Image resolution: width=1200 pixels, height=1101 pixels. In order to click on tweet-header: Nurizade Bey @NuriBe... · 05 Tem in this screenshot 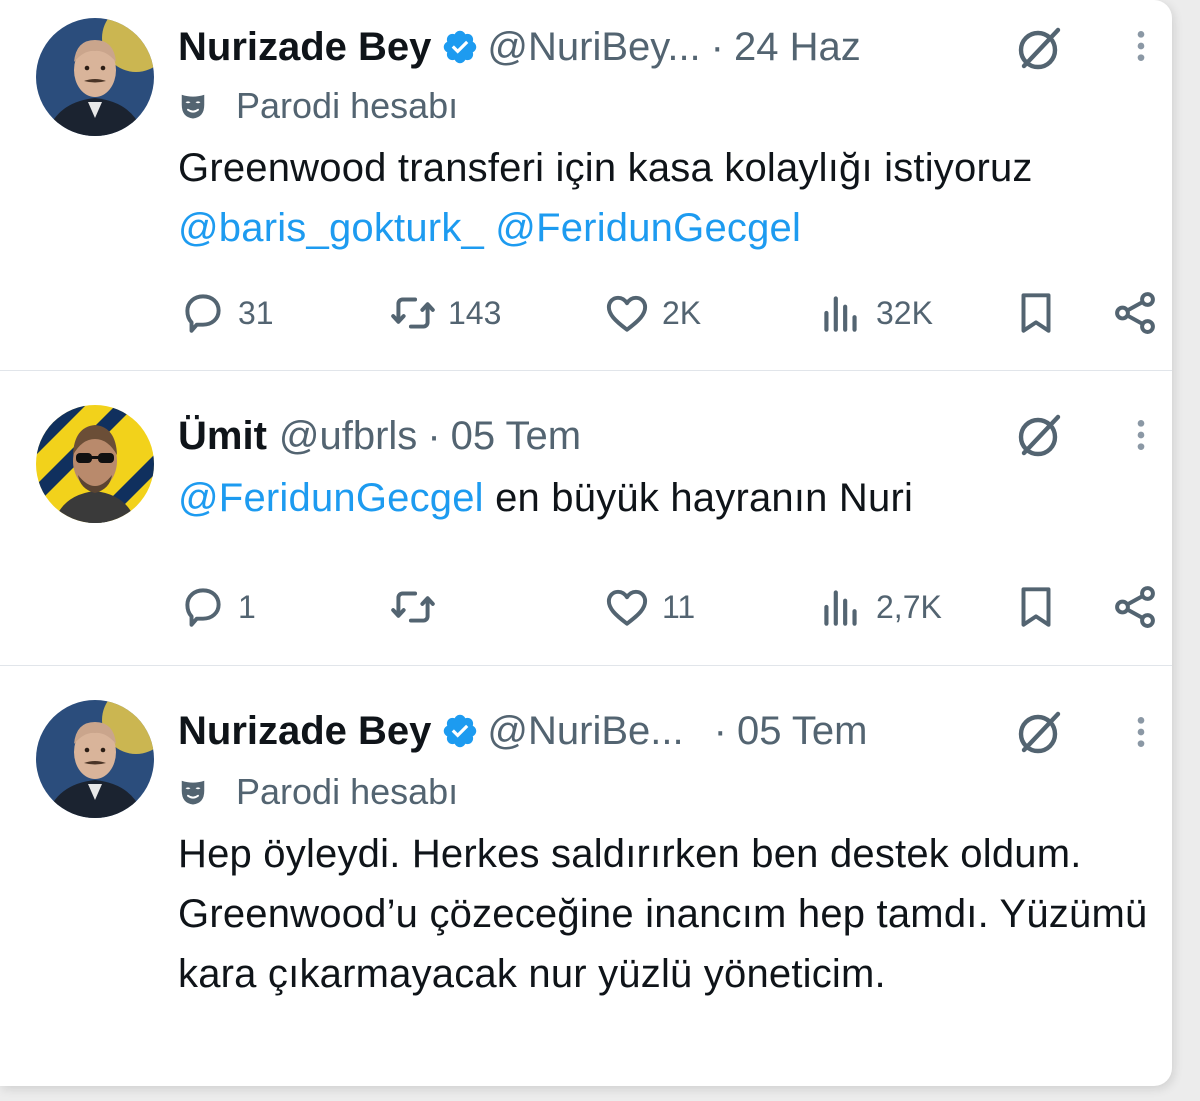, I will do `click(522, 731)`.